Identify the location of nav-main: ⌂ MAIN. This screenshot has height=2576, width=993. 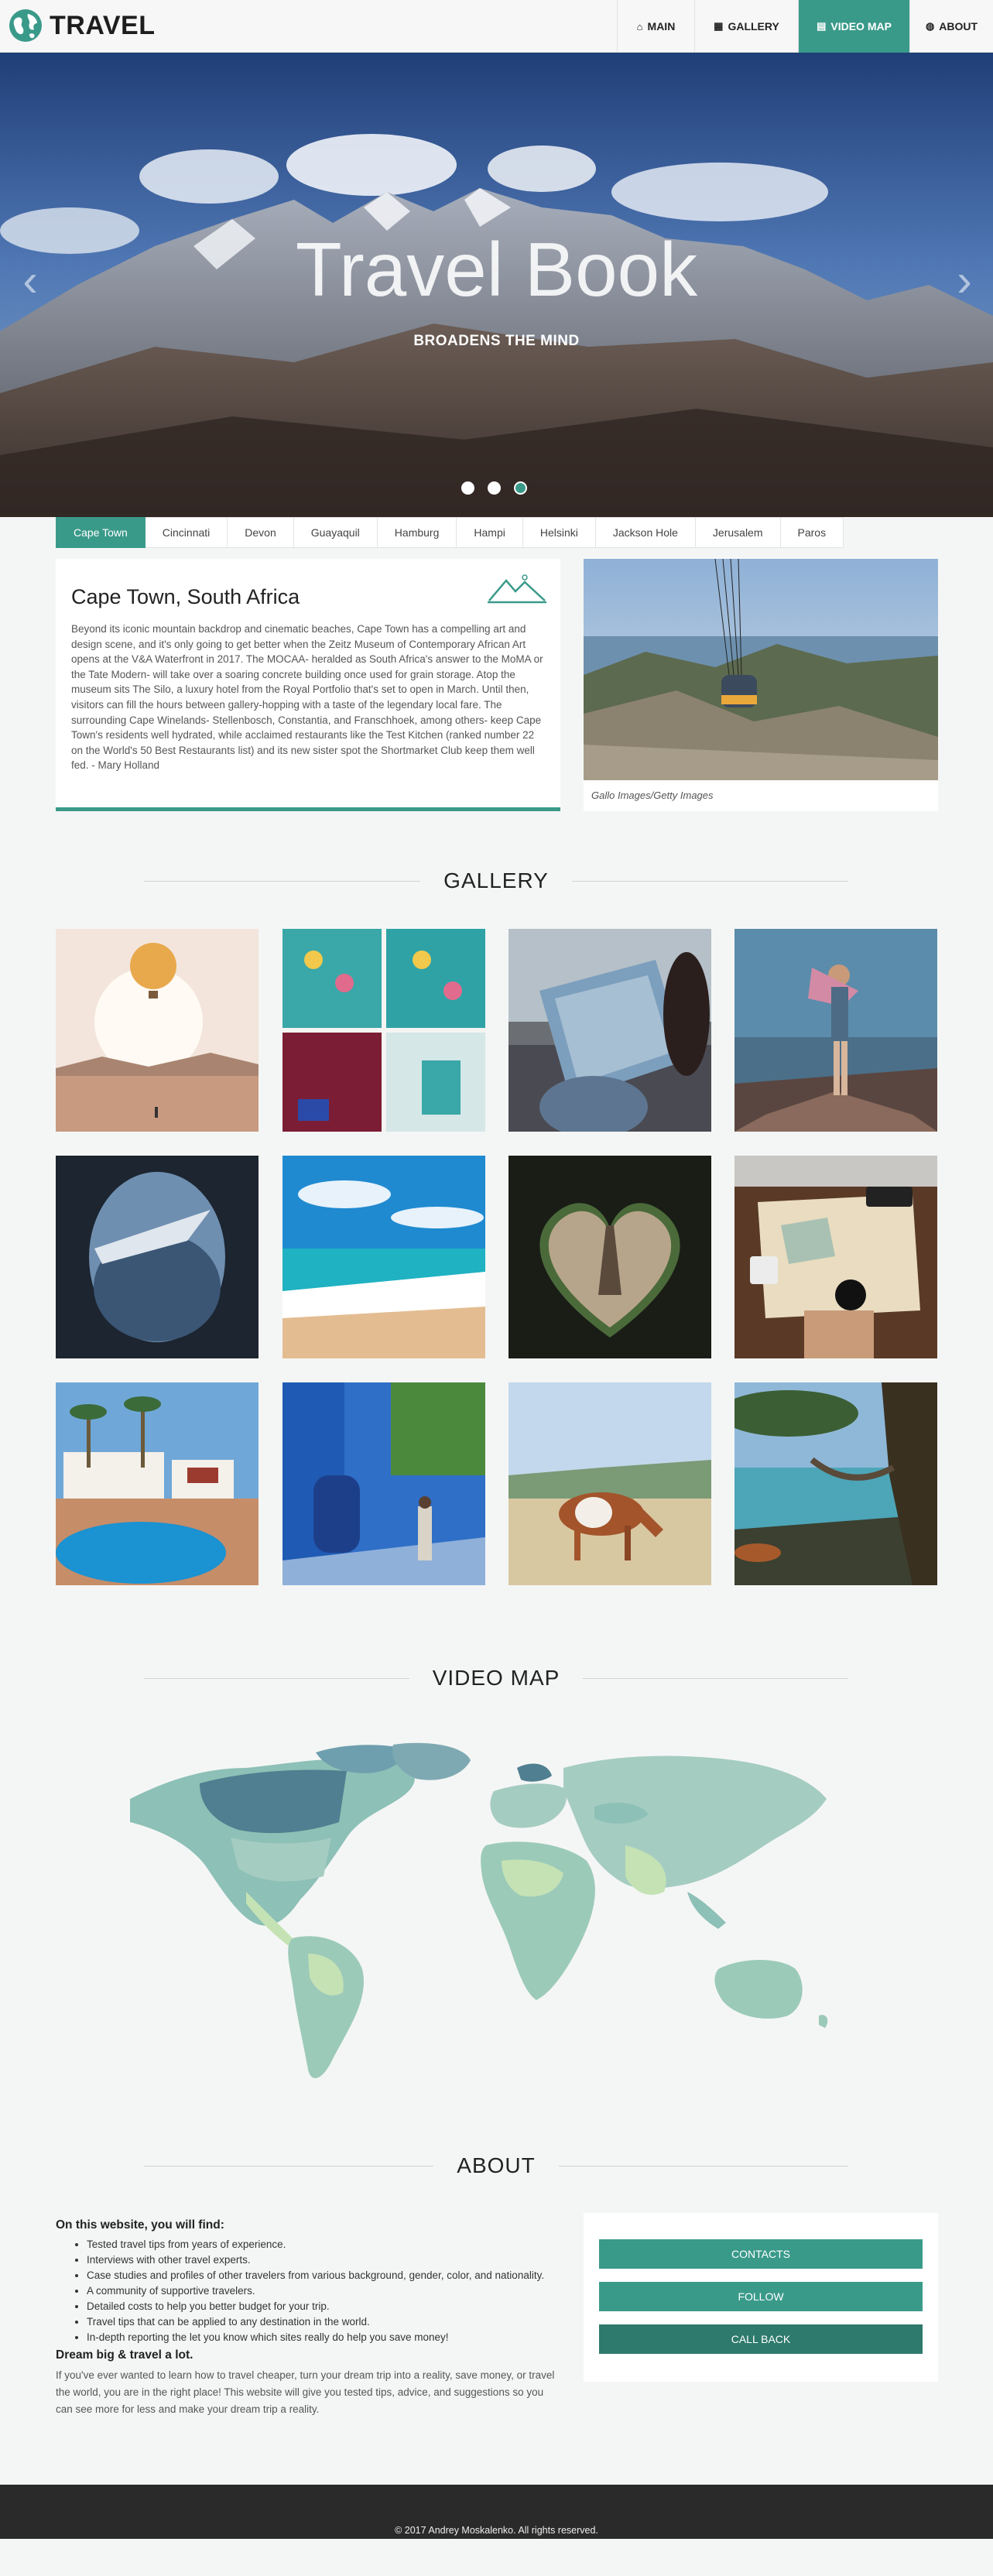
(655, 26).